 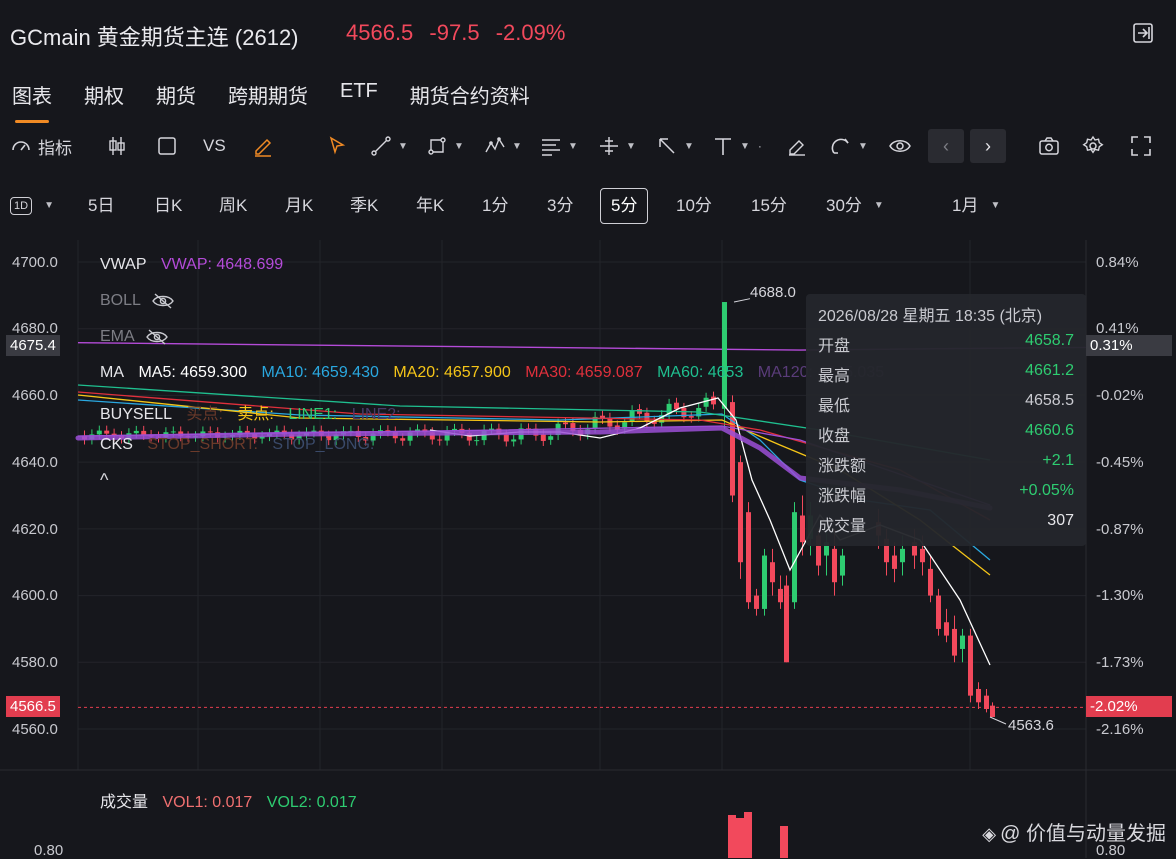 I want to click on legend-vwap-name: VWAP, so click(x=123, y=264).